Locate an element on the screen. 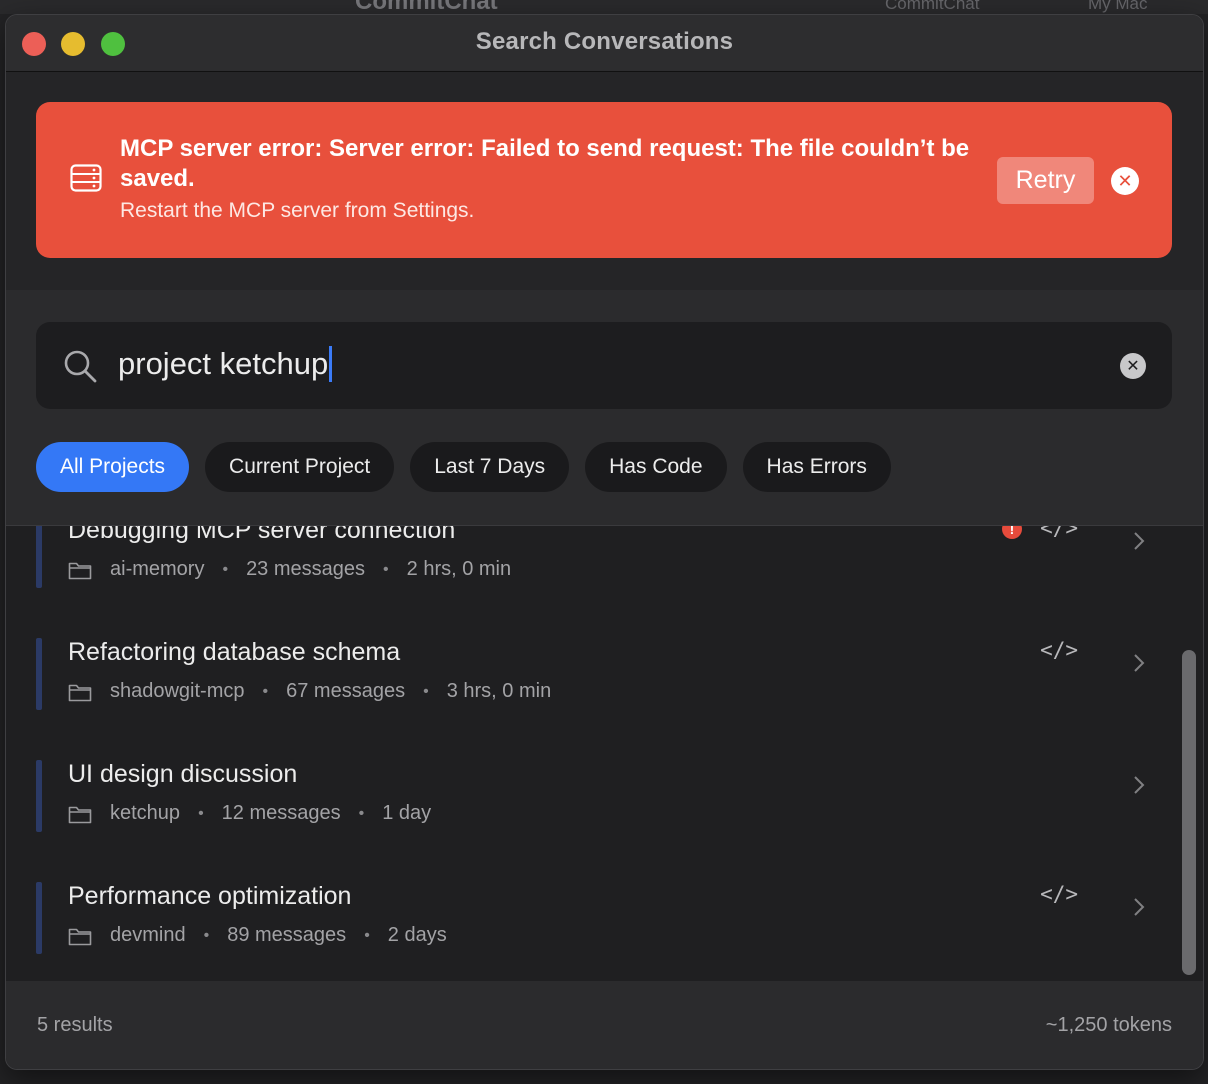 This screenshot has width=1208, height=1084. footer: 5 results ~1,250 tokens is located at coordinates (604, 1025).